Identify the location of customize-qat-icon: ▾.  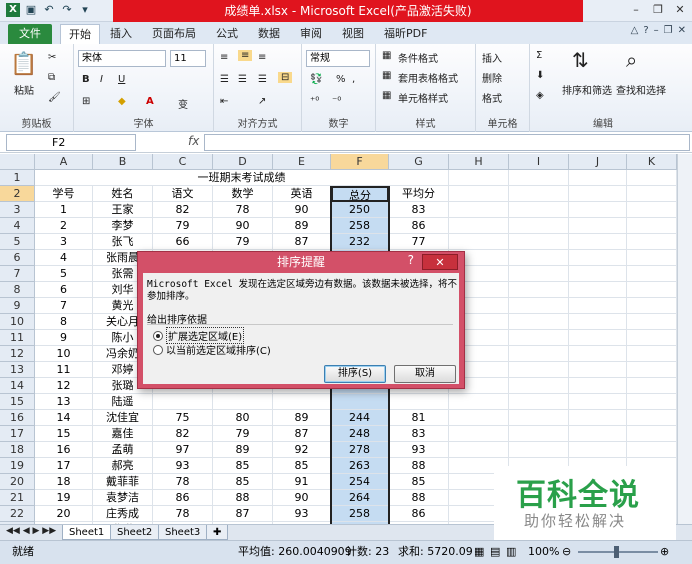
(85, 10).